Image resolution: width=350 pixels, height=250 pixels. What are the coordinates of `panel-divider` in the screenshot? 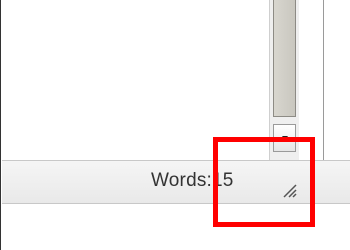 It's located at (323, 80).